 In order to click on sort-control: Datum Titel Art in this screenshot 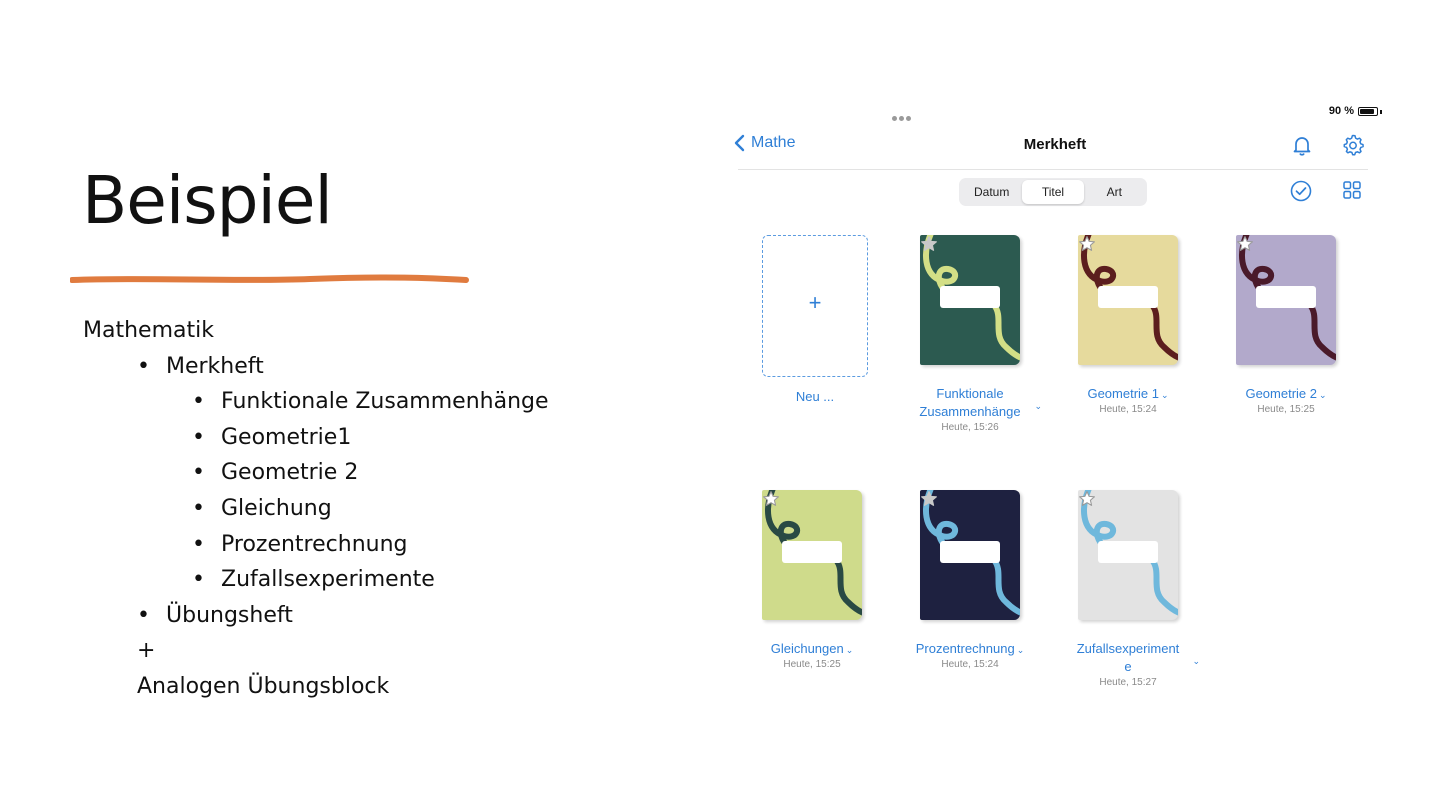, I will do `click(1053, 192)`.